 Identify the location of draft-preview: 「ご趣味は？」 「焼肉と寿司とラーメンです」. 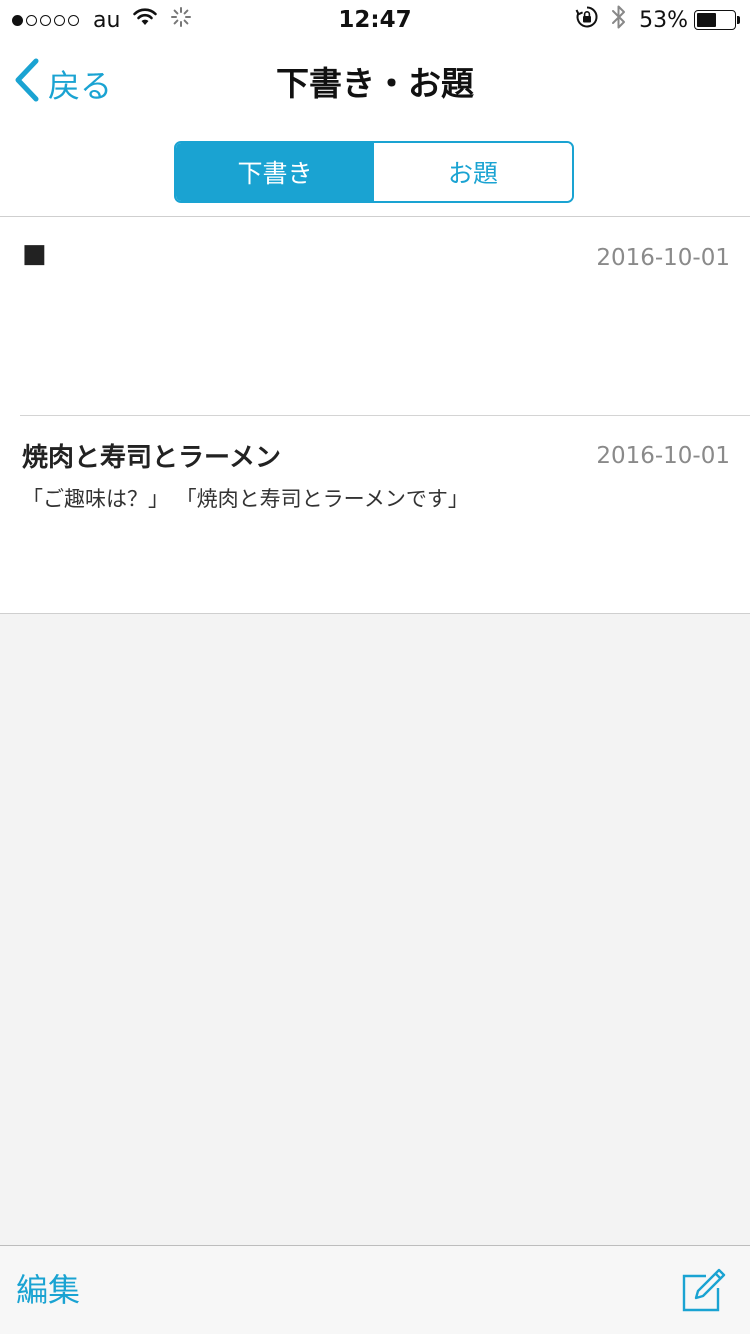
(245, 499).